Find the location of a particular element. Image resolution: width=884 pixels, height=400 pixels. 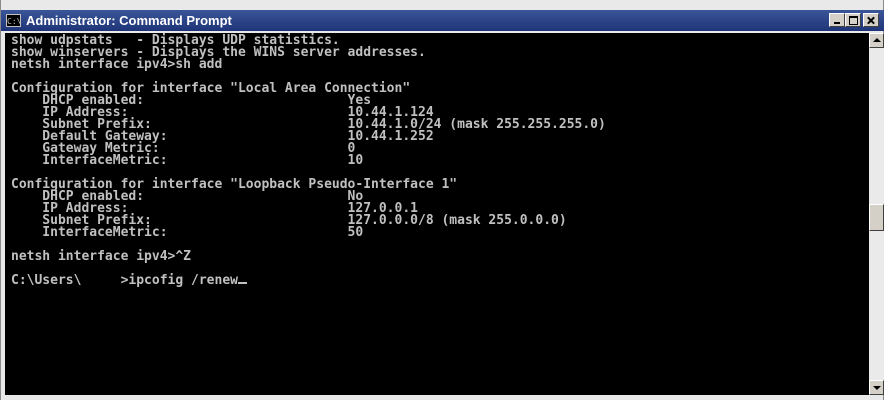

scroll-up-button is located at coordinates (876, 40).